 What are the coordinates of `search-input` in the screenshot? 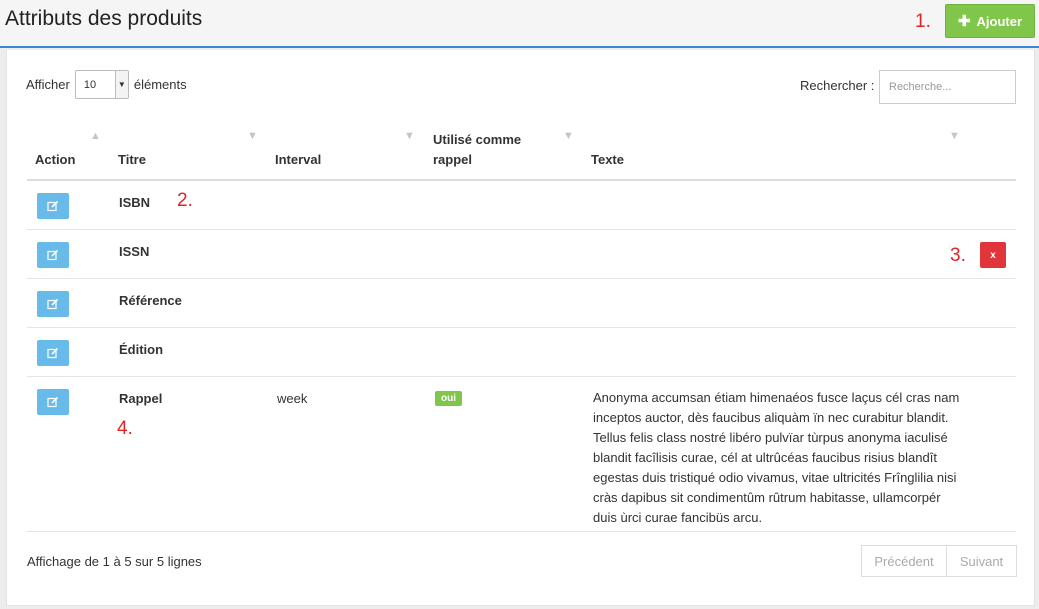 It's located at (947, 87).